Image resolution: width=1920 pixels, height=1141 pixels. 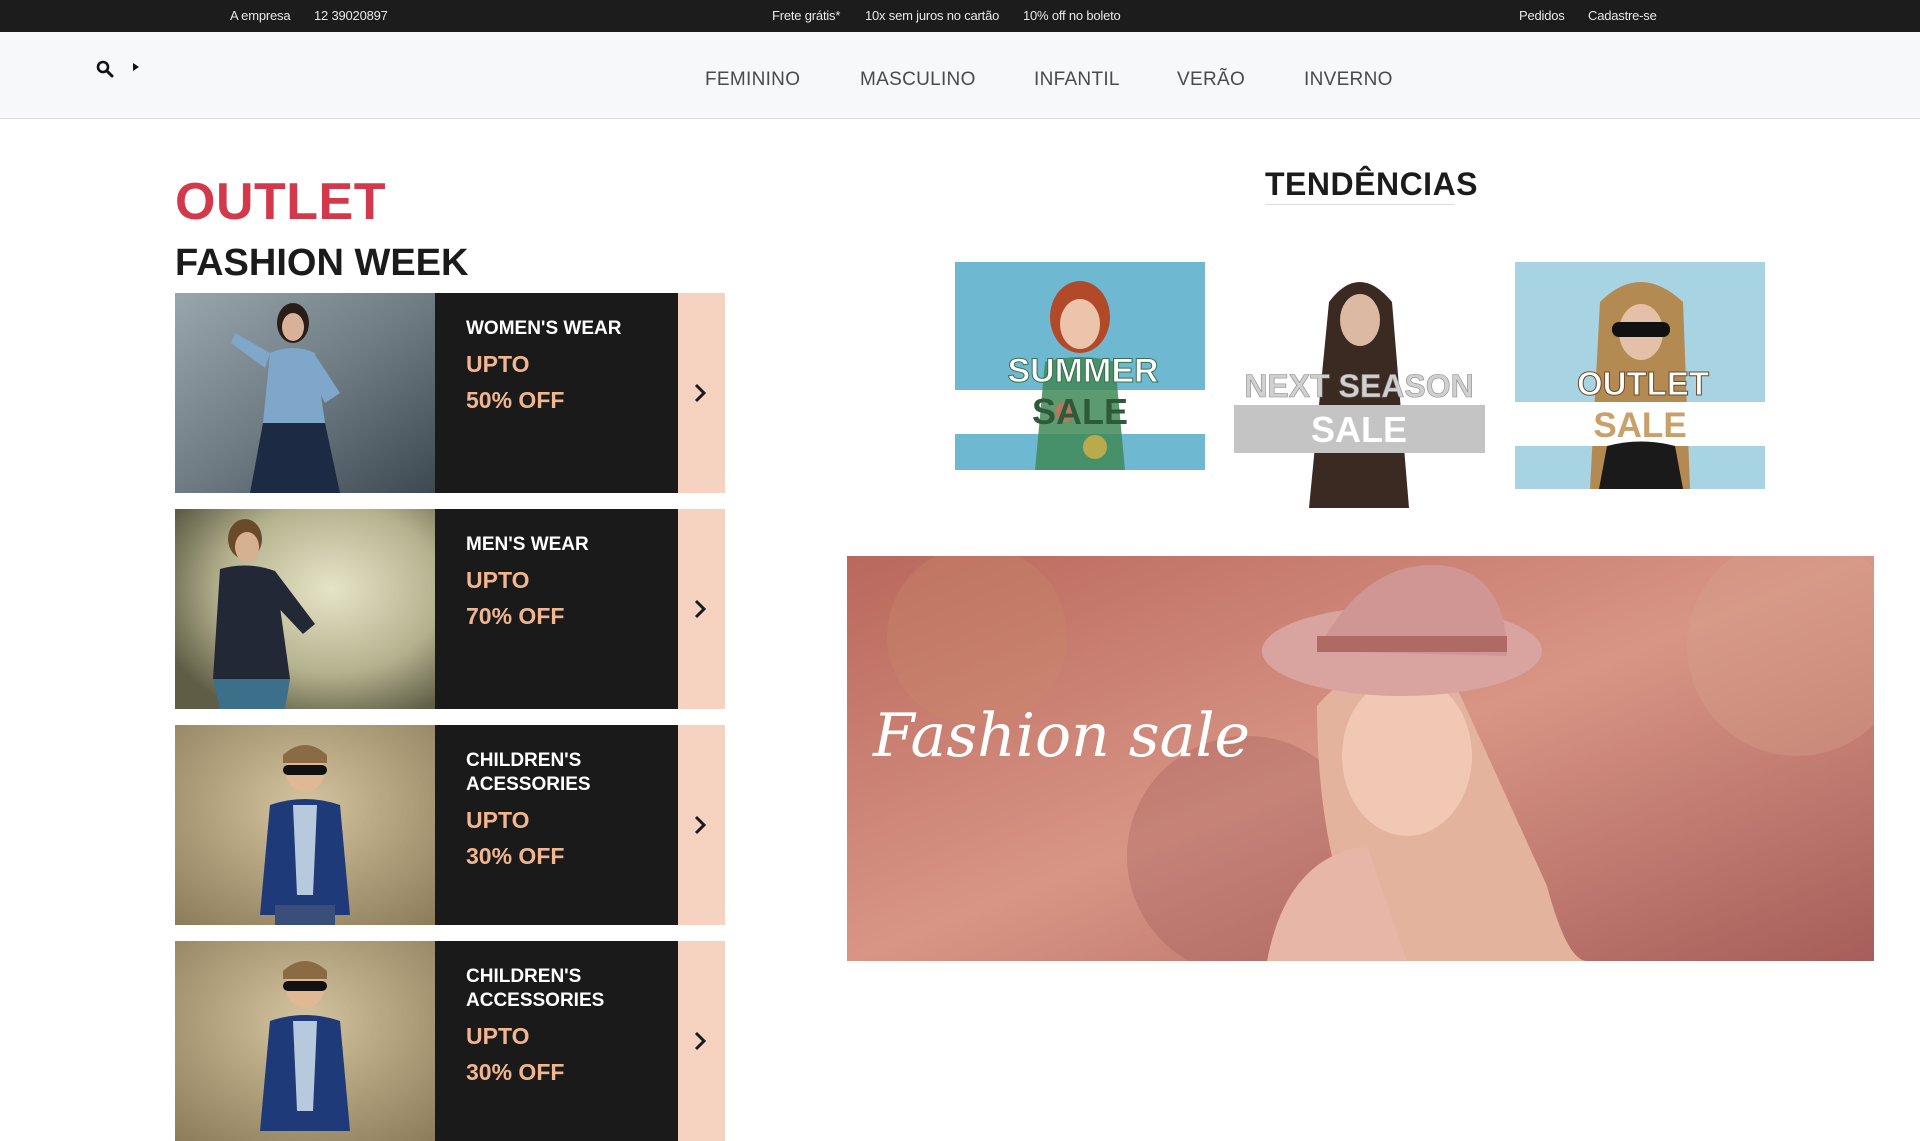 I want to click on company-link: A empresa, so click(x=260, y=15).